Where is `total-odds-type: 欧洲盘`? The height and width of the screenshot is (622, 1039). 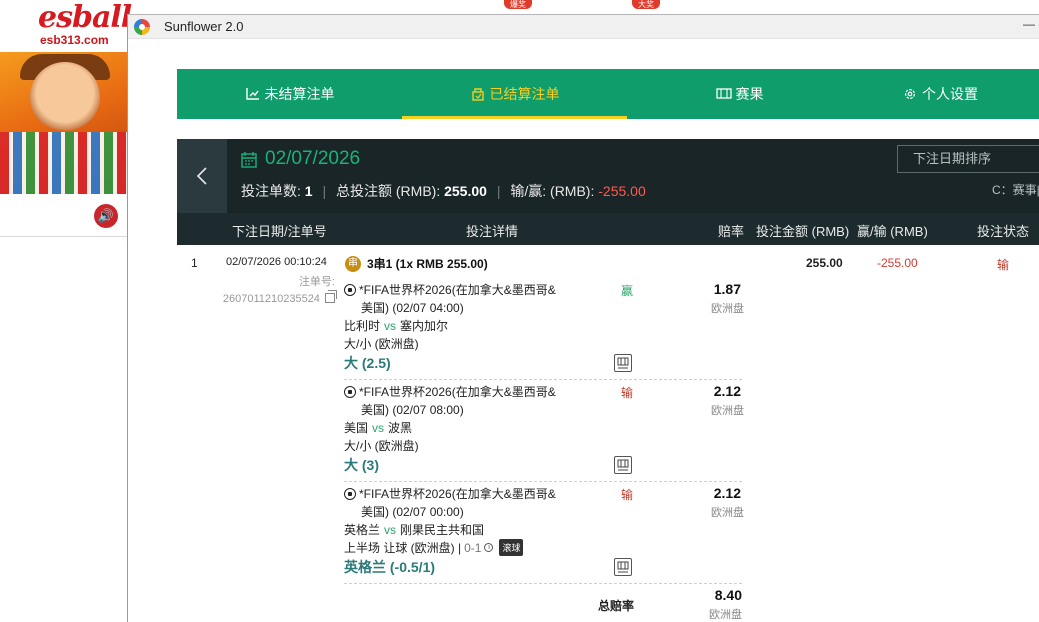
total-odds-type: 欧洲盘 is located at coordinates (725, 615).